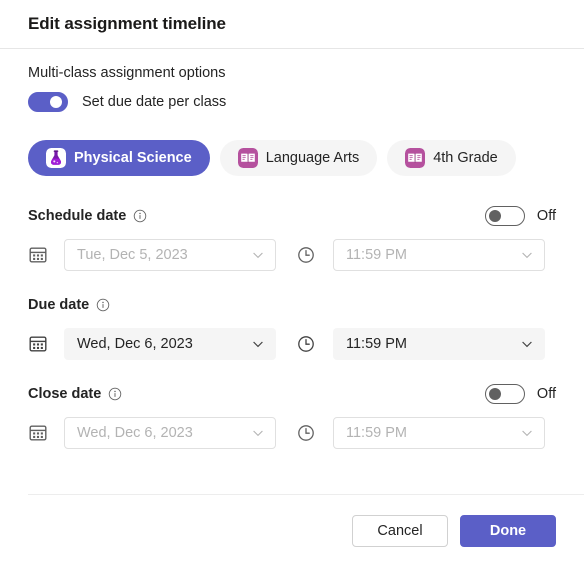  What do you see at coordinates (546, 394) in the screenshot?
I see `close-date-toggle-state: Off` at bounding box center [546, 394].